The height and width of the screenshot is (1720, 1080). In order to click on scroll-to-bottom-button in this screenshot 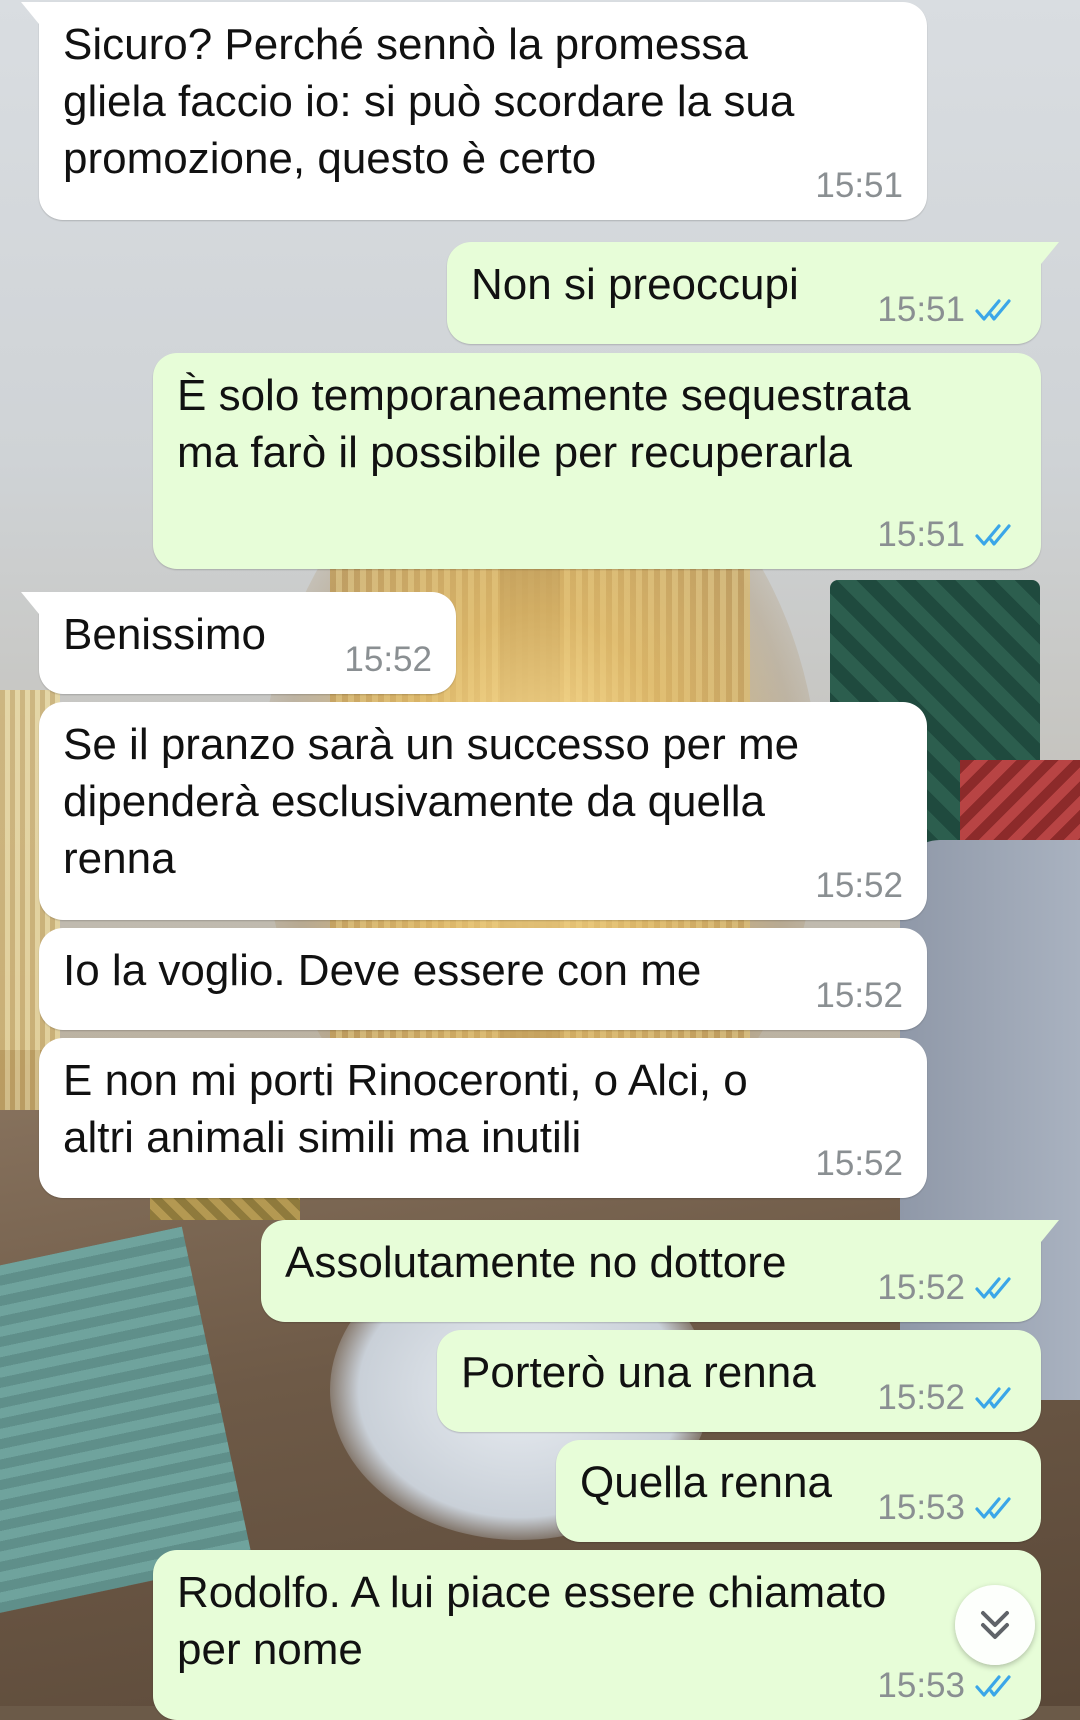, I will do `click(995, 1625)`.